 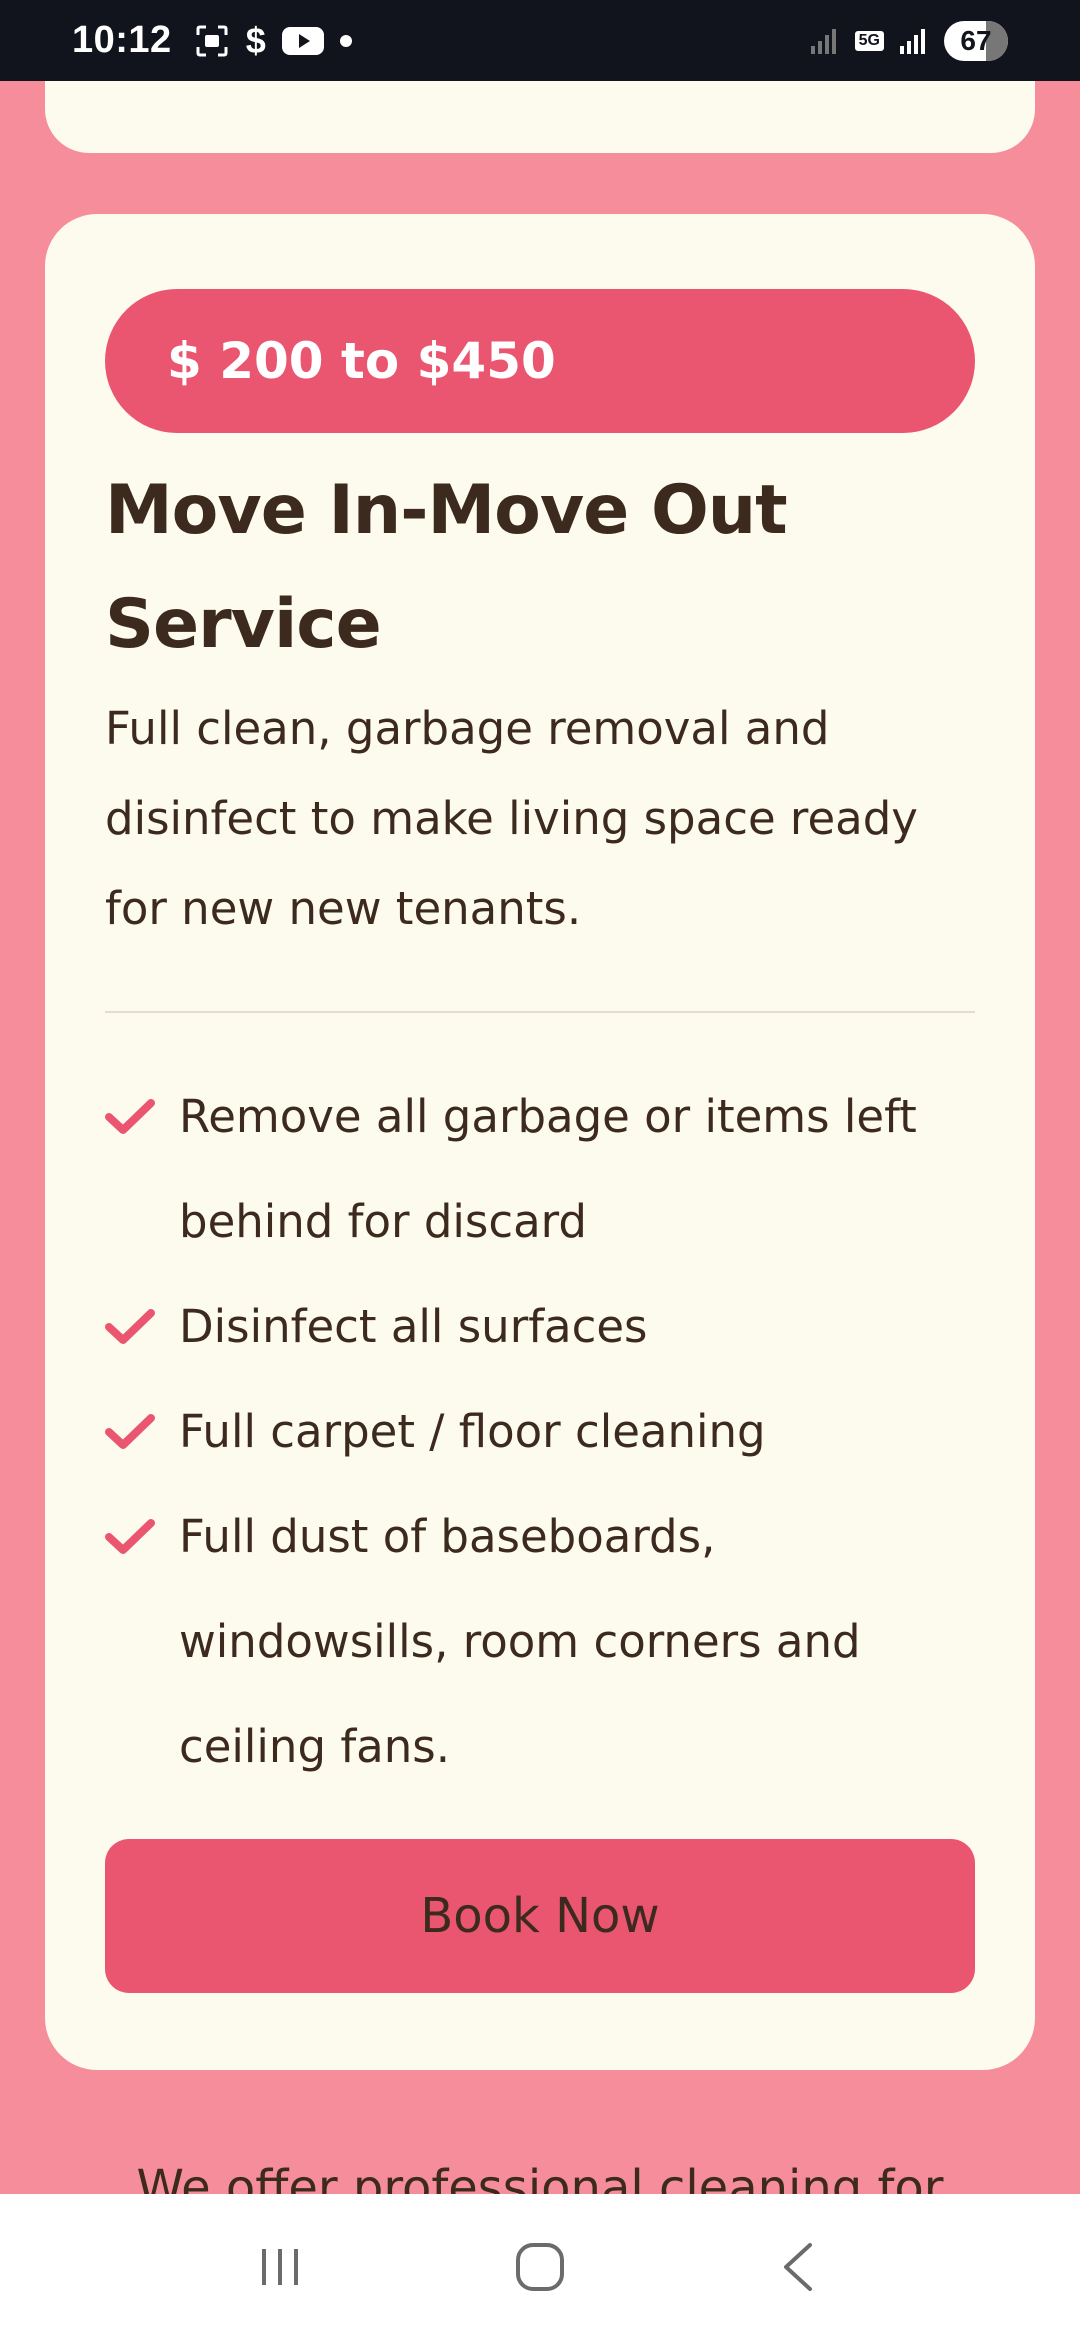 I want to click on status-bar: 10:12 $ 5G 67, so click(x=540, y=40).